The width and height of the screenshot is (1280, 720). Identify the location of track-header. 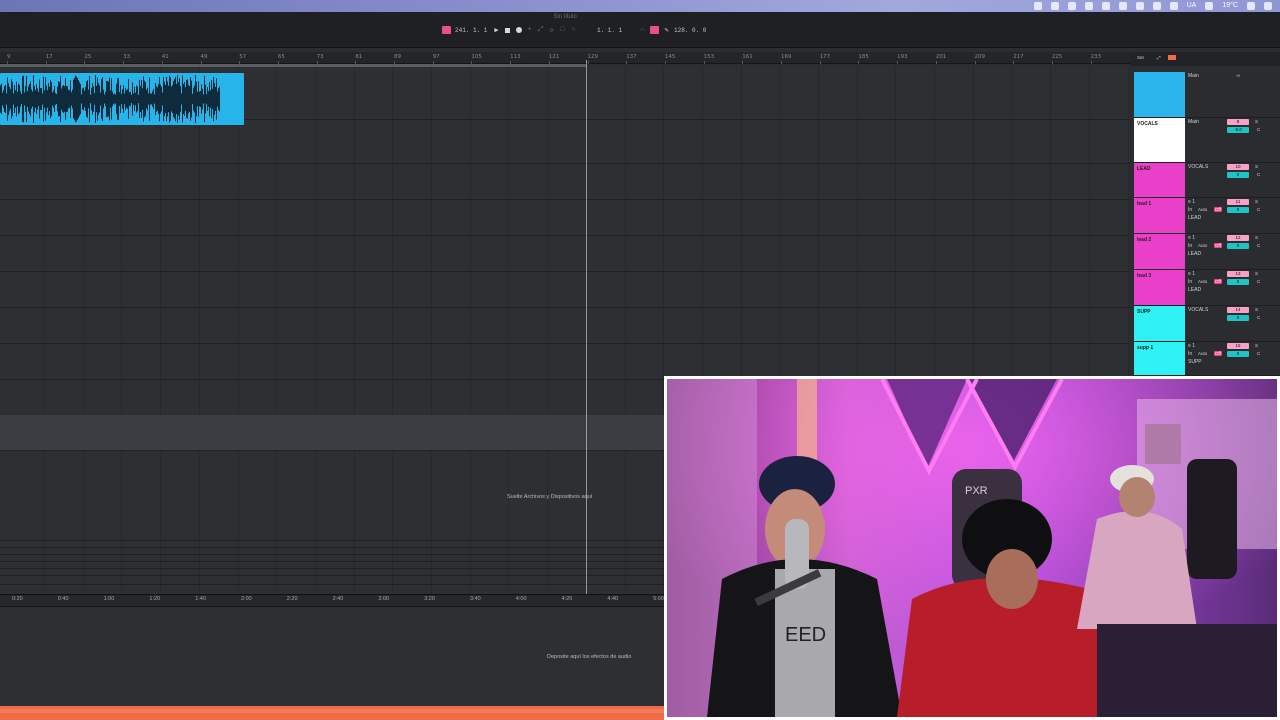
(1159, 95).